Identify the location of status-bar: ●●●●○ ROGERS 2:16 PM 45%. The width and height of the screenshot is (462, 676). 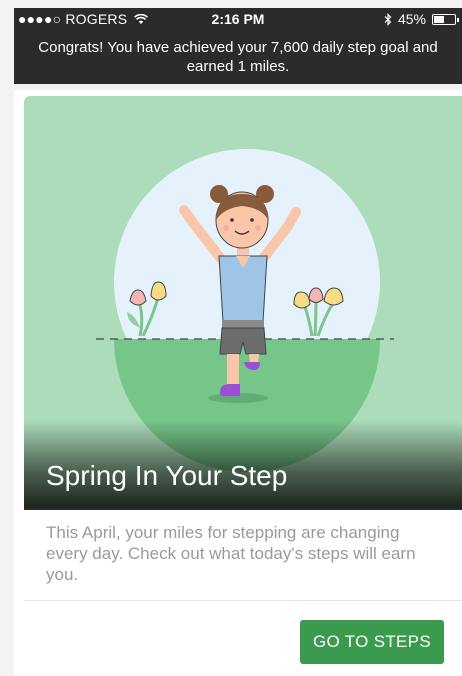
(238, 19).